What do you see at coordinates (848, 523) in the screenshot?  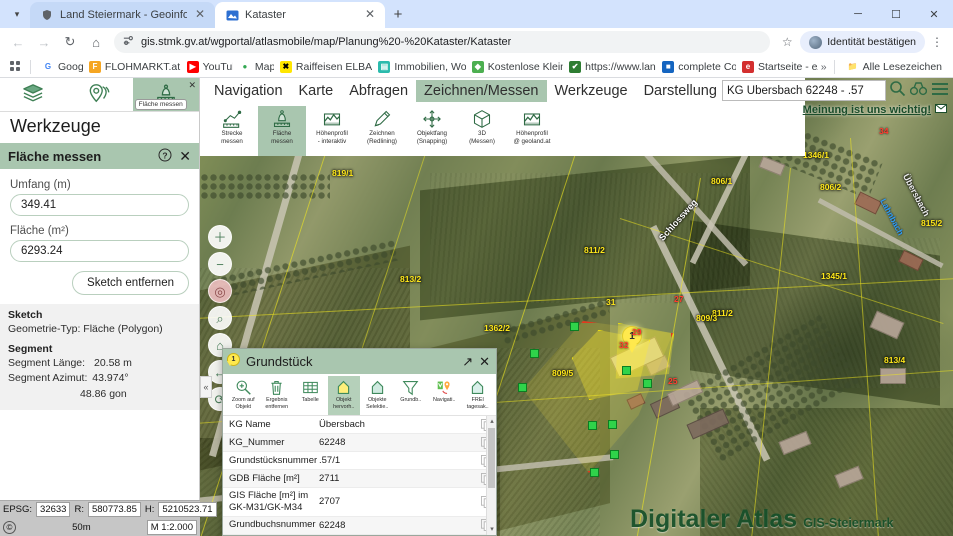 I see `watermark-sub: GIS-Steiermark` at bounding box center [848, 523].